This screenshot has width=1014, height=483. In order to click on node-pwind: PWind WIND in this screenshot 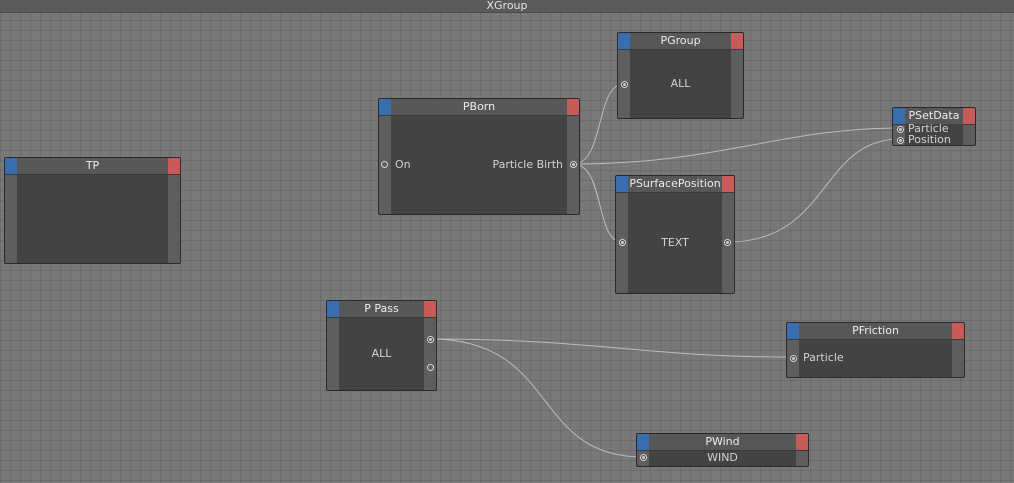, I will do `click(722, 450)`.